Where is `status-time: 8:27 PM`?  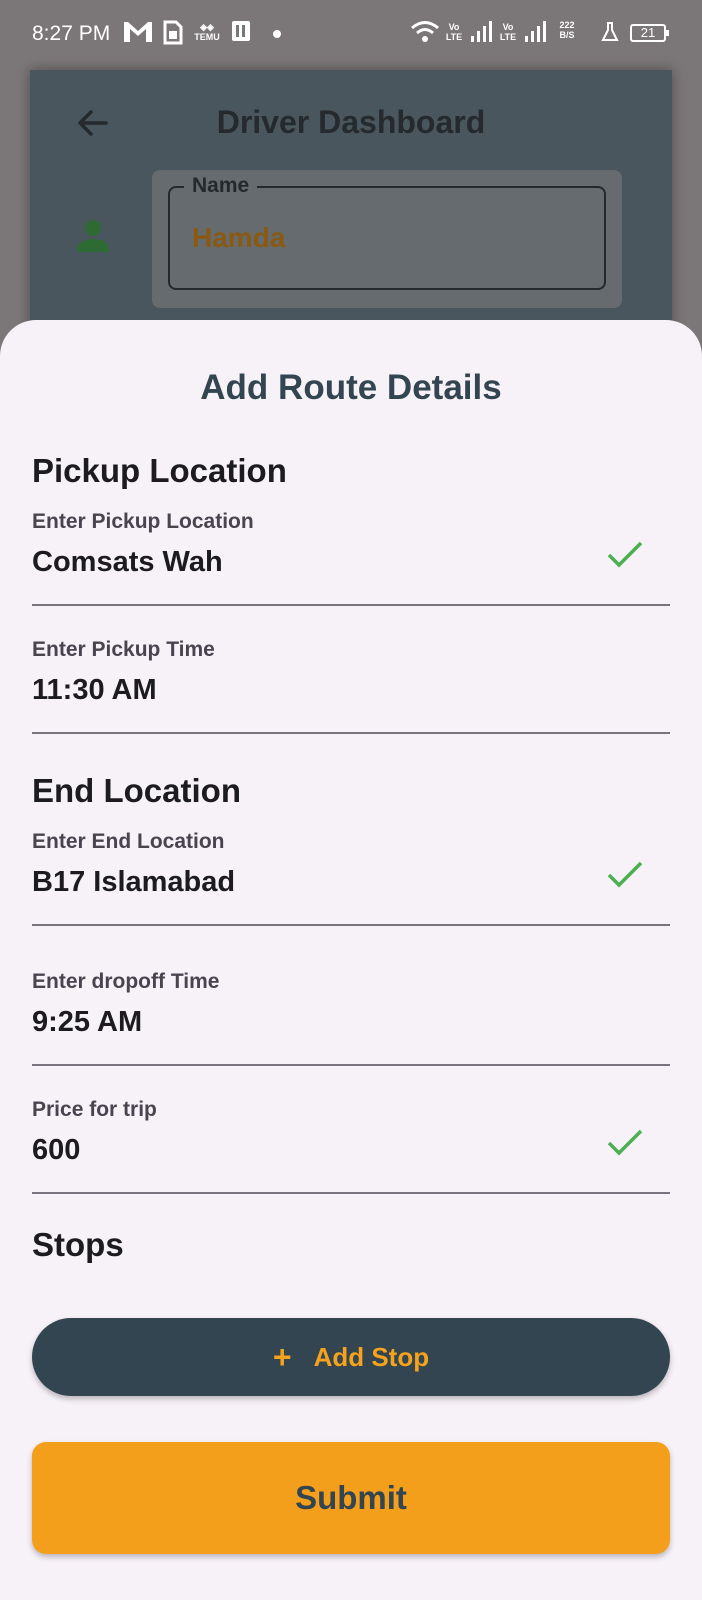
status-time: 8:27 PM is located at coordinates (71, 33).